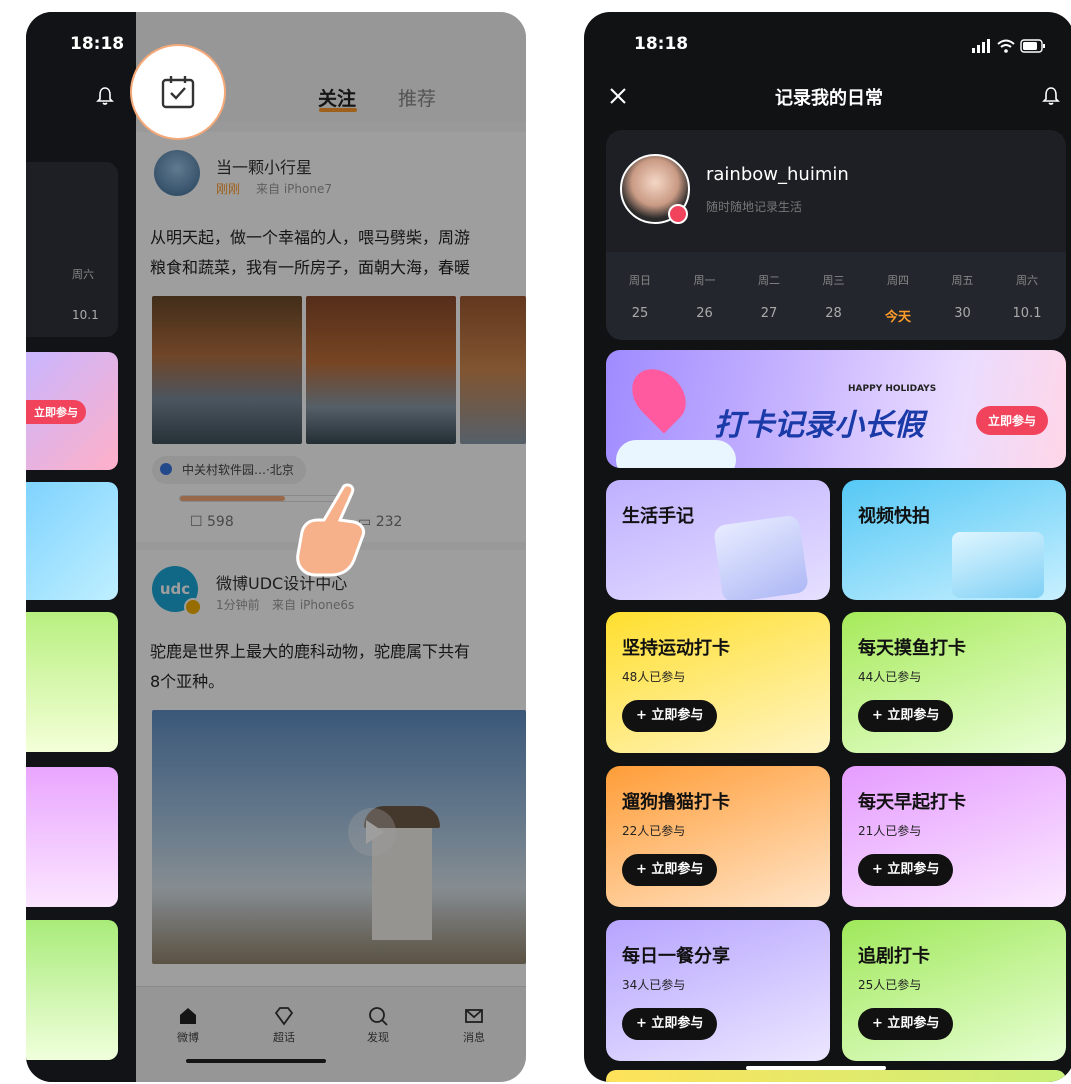  Describe the element at coordinates (954, 990) in the screenshot. I see `activity-card: 追剧打卡 25人已参与 + 立即参与` at that location.